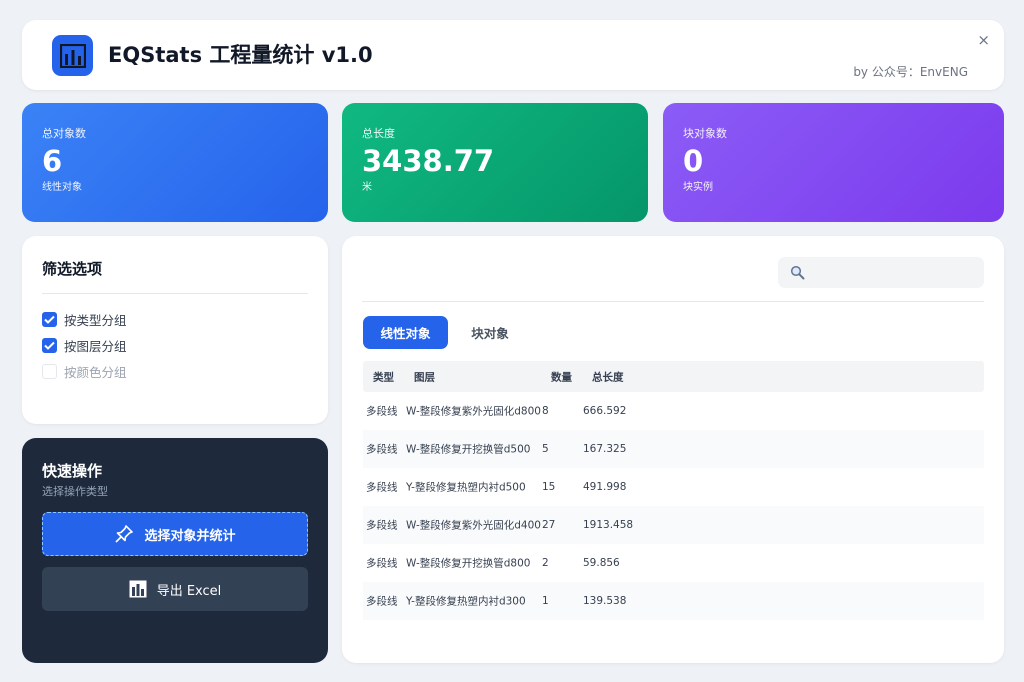 The width and height of the screenshot is (1024, 682). What do you see at coordinates (52, 161) in the screenshot?
I see `stat-value: 6` at bounding box center [52, 161].